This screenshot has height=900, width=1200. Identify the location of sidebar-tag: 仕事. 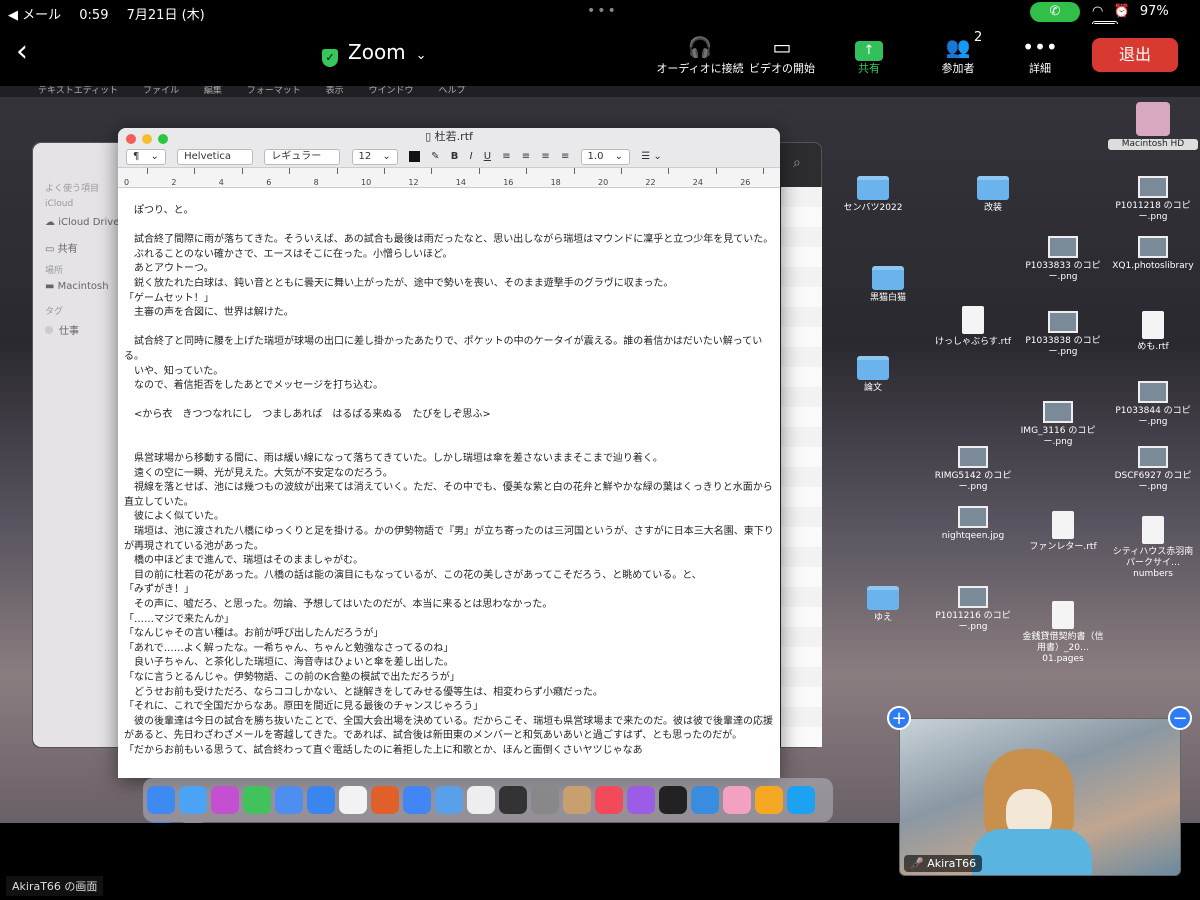
(82, 333).